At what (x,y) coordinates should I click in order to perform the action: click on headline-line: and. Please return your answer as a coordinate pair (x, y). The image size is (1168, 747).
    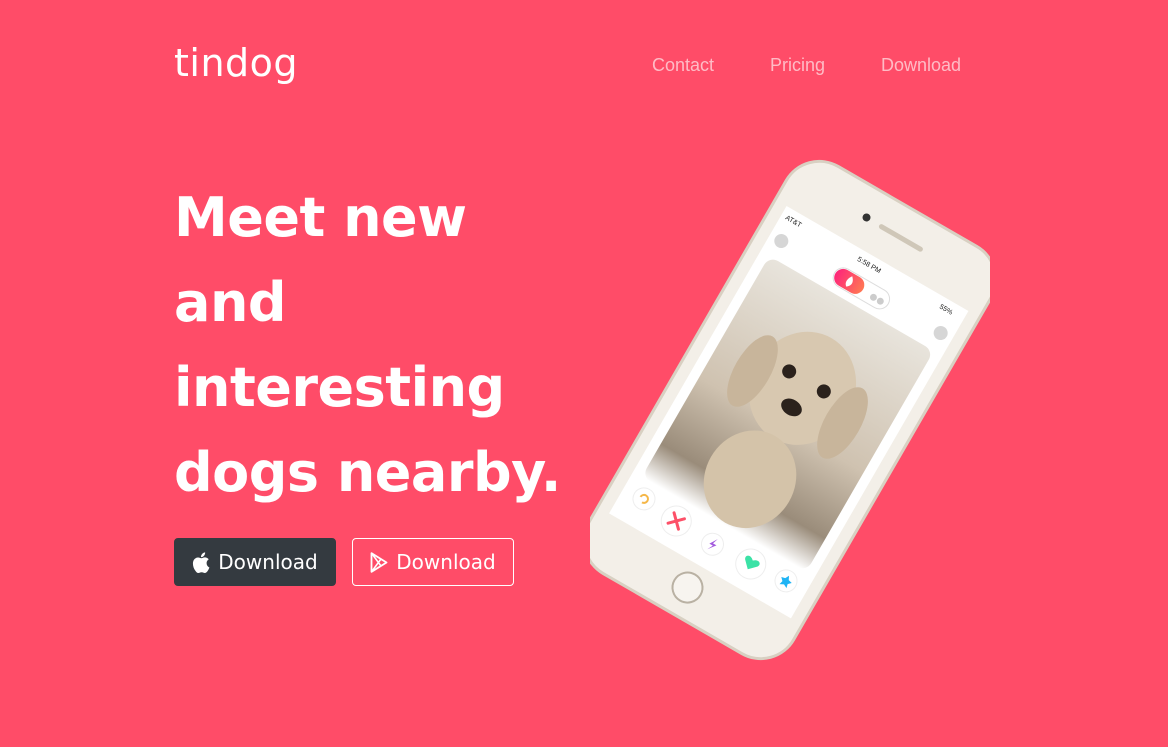
    Looking at the image, I should click on (230, 302).